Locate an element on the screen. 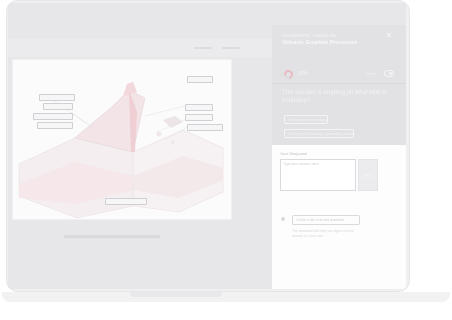 This screenshot has width=452, height=320. progress-value: 33% is located at coordinates (303, 74).